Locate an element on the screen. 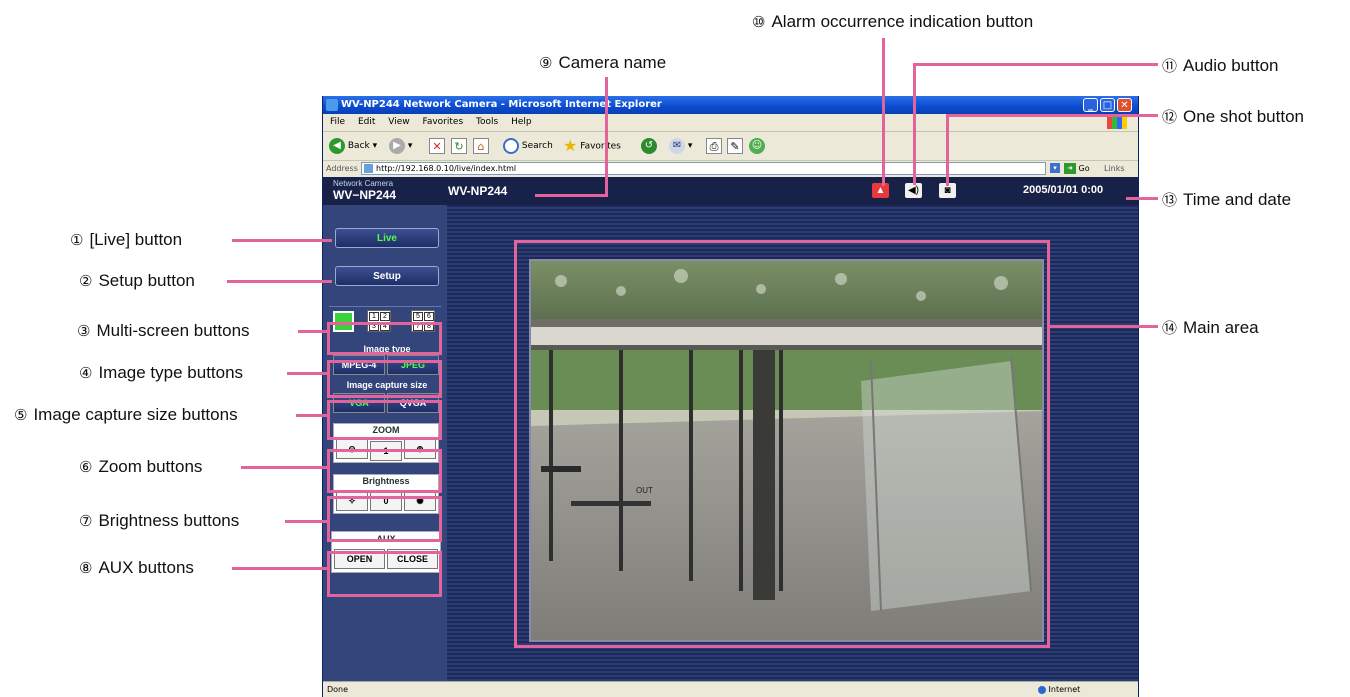 The height and width of the screenshot is (697, 1350). home-icon: ⌂ is located at coordinates (481, 145).